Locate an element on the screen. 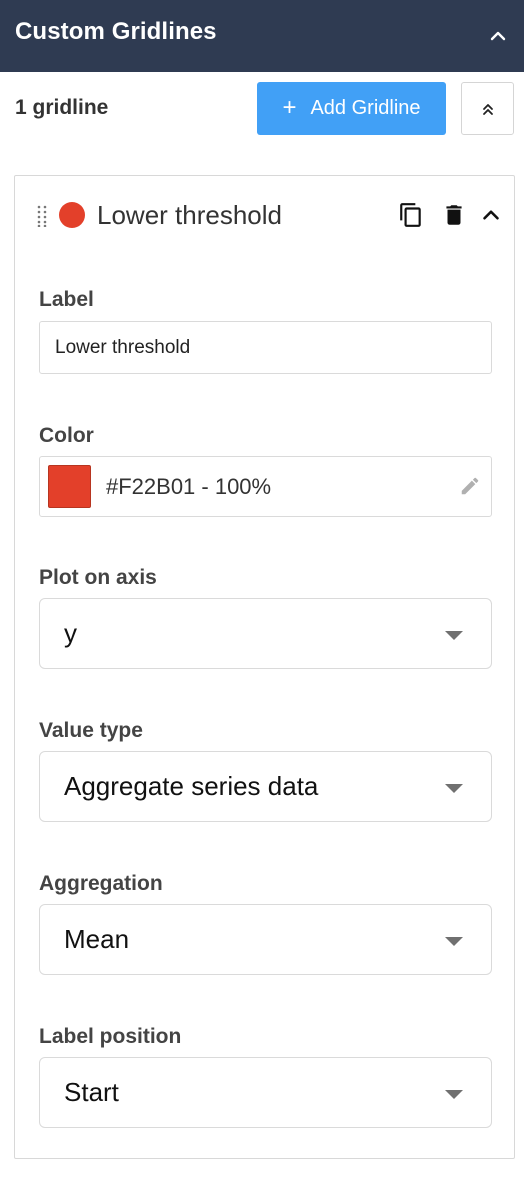 This screenshot has height=1188, width=524. label-position-field-label: Label position is located at coordinates (110, 1036).